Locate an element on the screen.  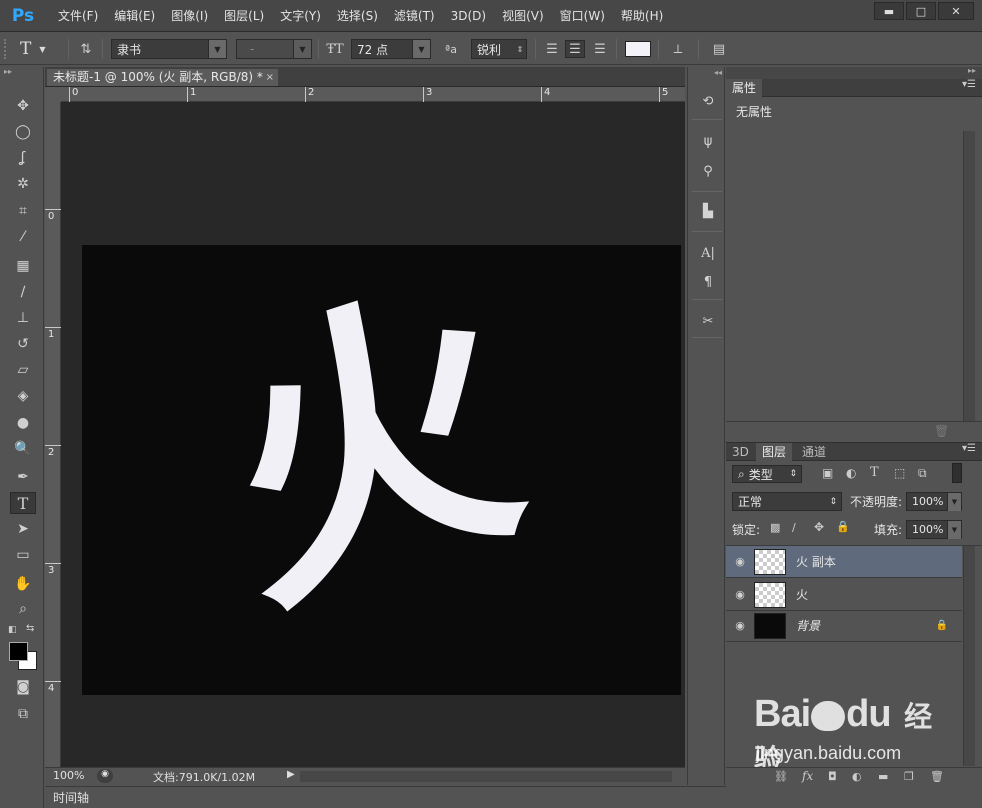
collapse-icon: ▸▸ is located at coordinates (22, 72).